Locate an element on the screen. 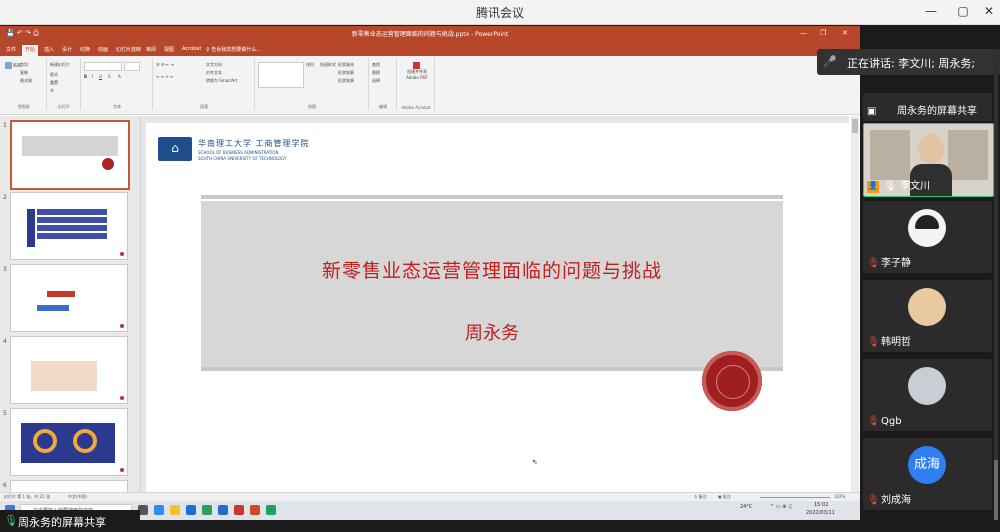 The height and width of the screenshot is (532, 1000). tencent-meeting-icon is located at coordinates (271, 510).